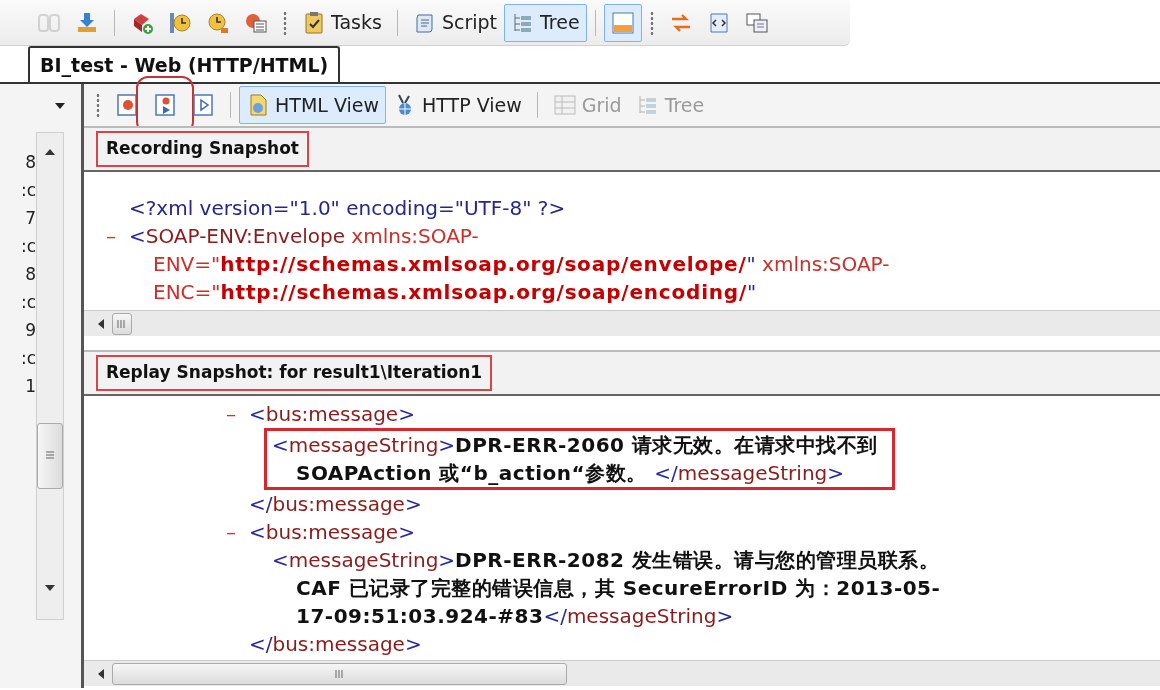  What do you see at coordinates (87, 22) in the screenshot?
I see `download-icon` at bounding box center [87, 22].